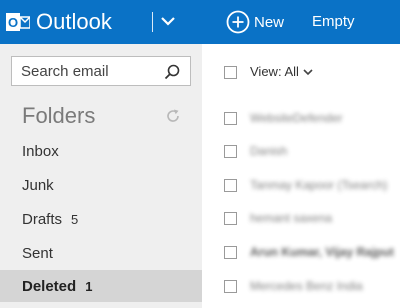 This screenshot has width=400, height=308. Describe the element at coordinates (75, 219) in the screenshot. I see `folder-count: 5` at that location.